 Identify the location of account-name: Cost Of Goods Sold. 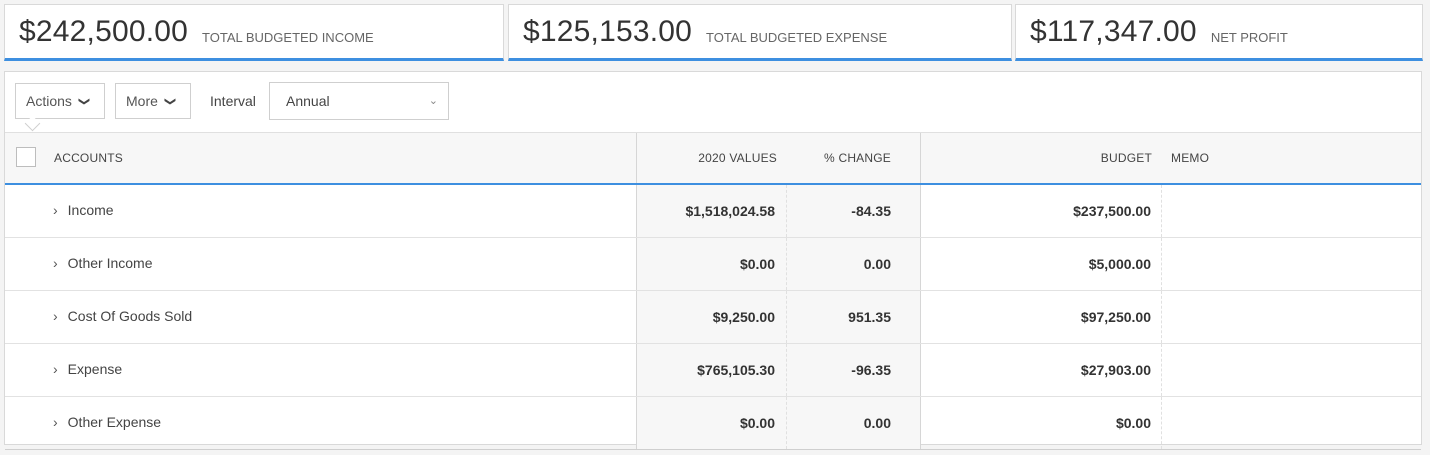
(130, 316).